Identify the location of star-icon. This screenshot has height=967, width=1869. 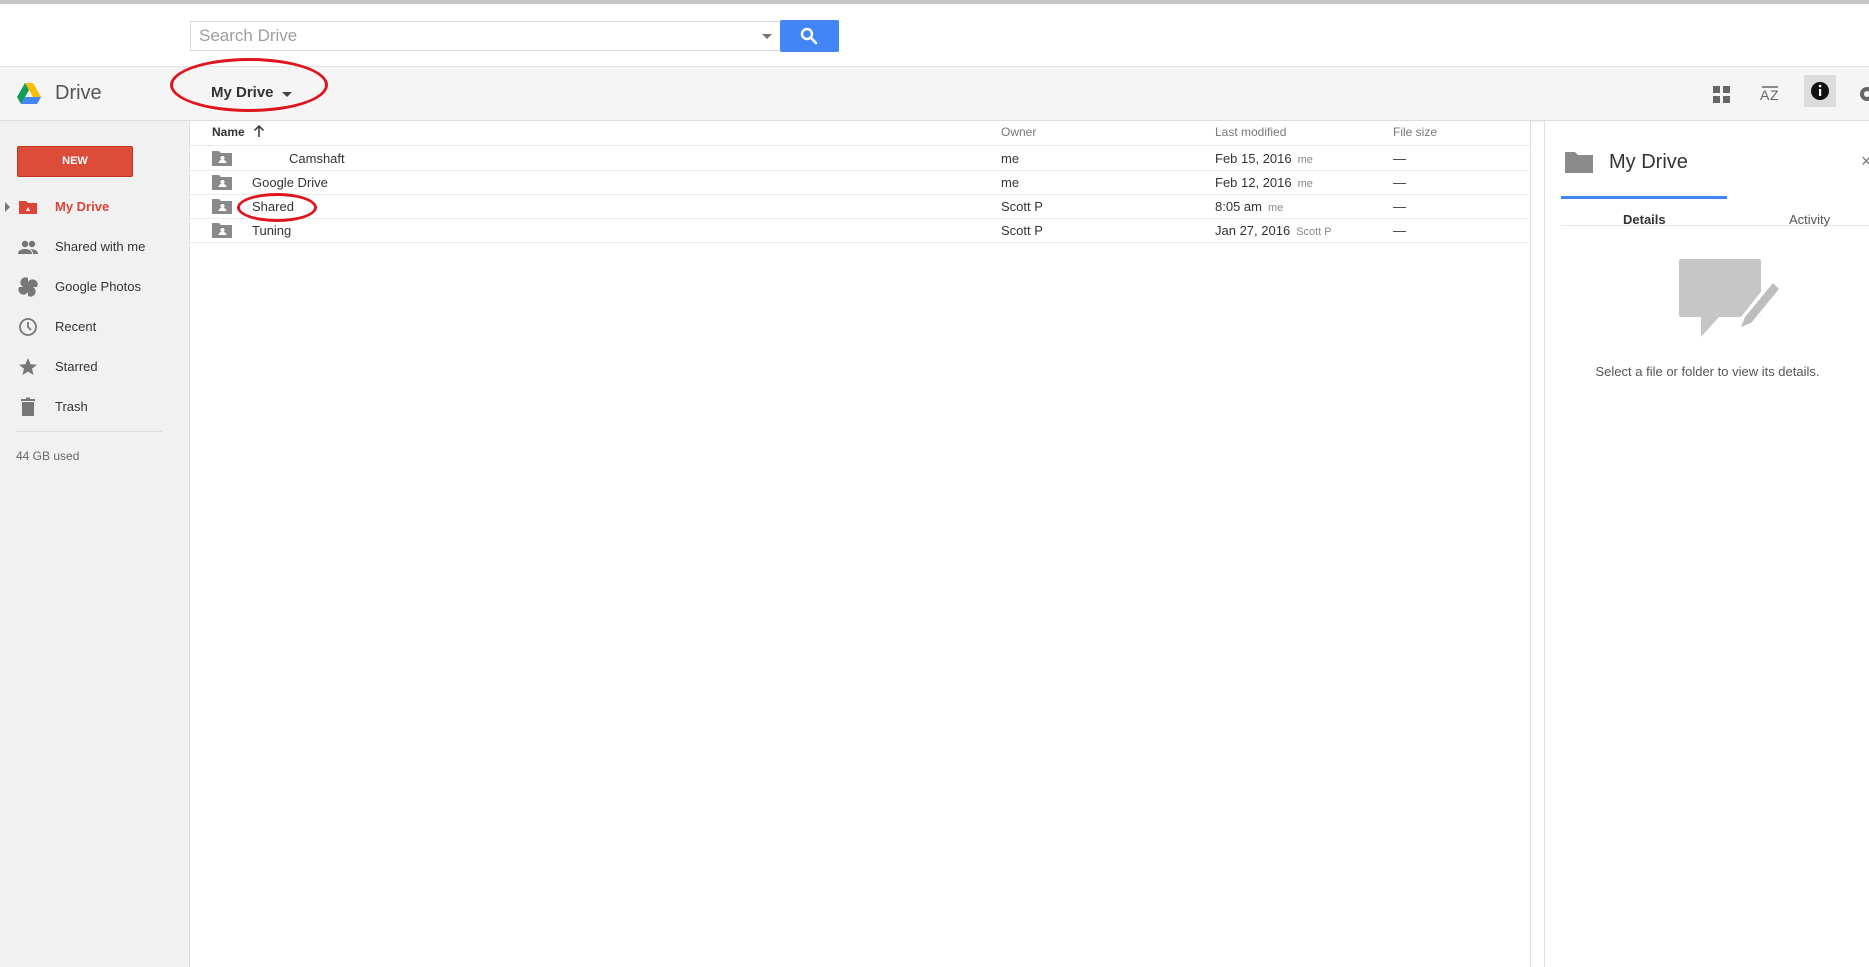
(28, 366).